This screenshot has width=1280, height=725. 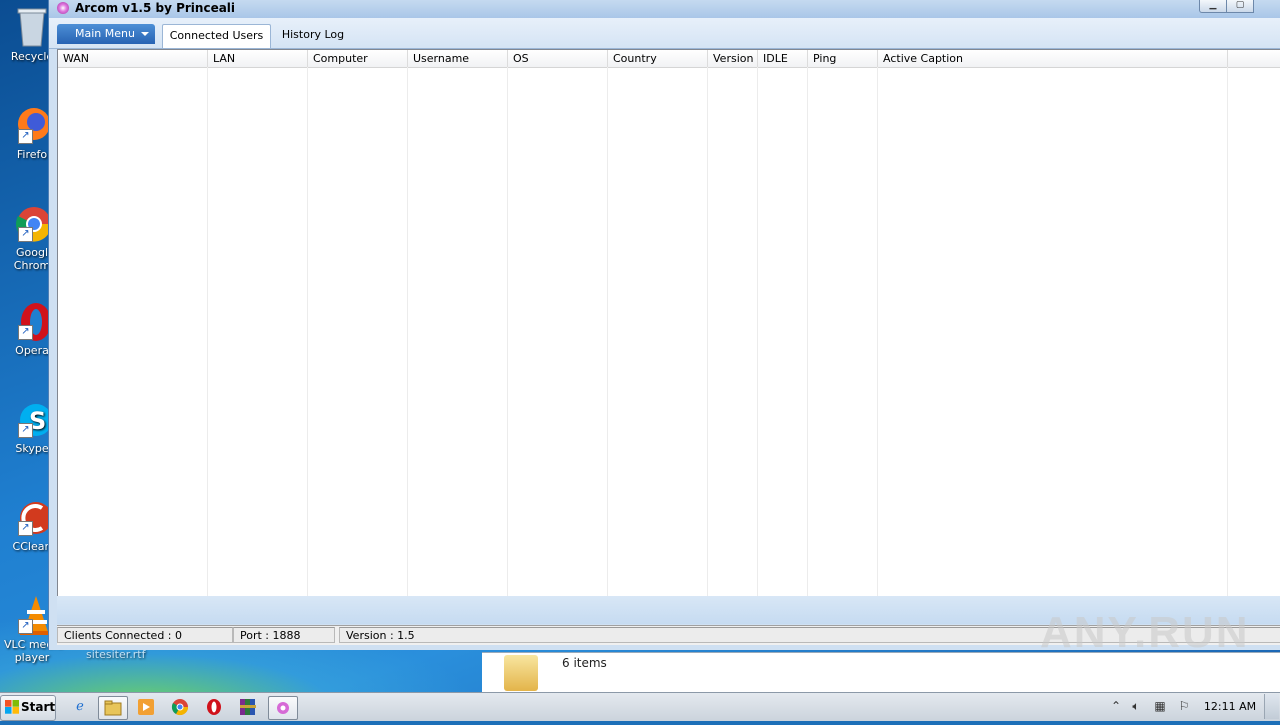 I want to click on minimize-icon: ▁, so click(x=1213, y=5).